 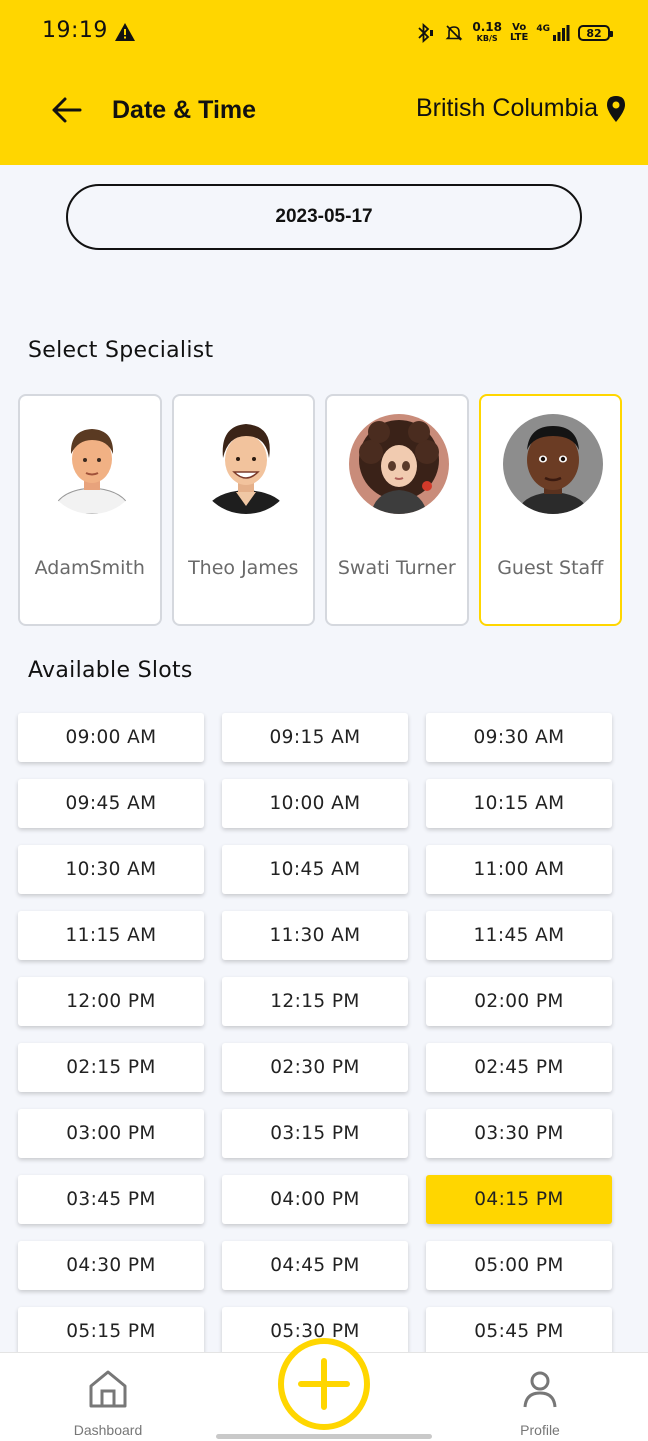 What do you see at coordinates (324, 114) in the screenshot?
I see `header: Date & Time British Columbia` at bounding box center [324, 114].